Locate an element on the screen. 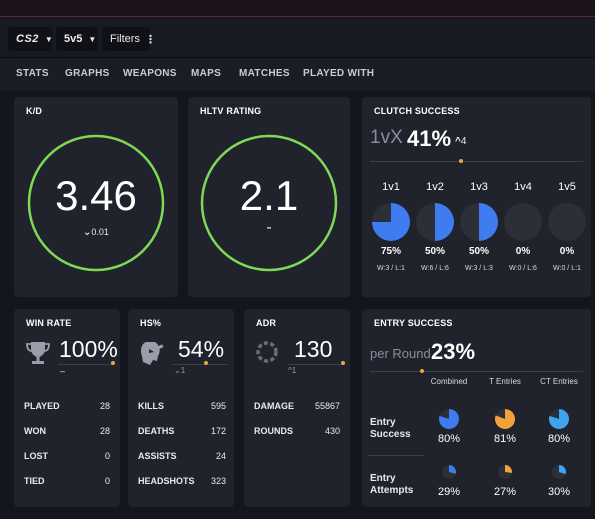 The width and height of the screenshot is (595, 519). adr-change: ^1 is located at coordinates (292, 370).